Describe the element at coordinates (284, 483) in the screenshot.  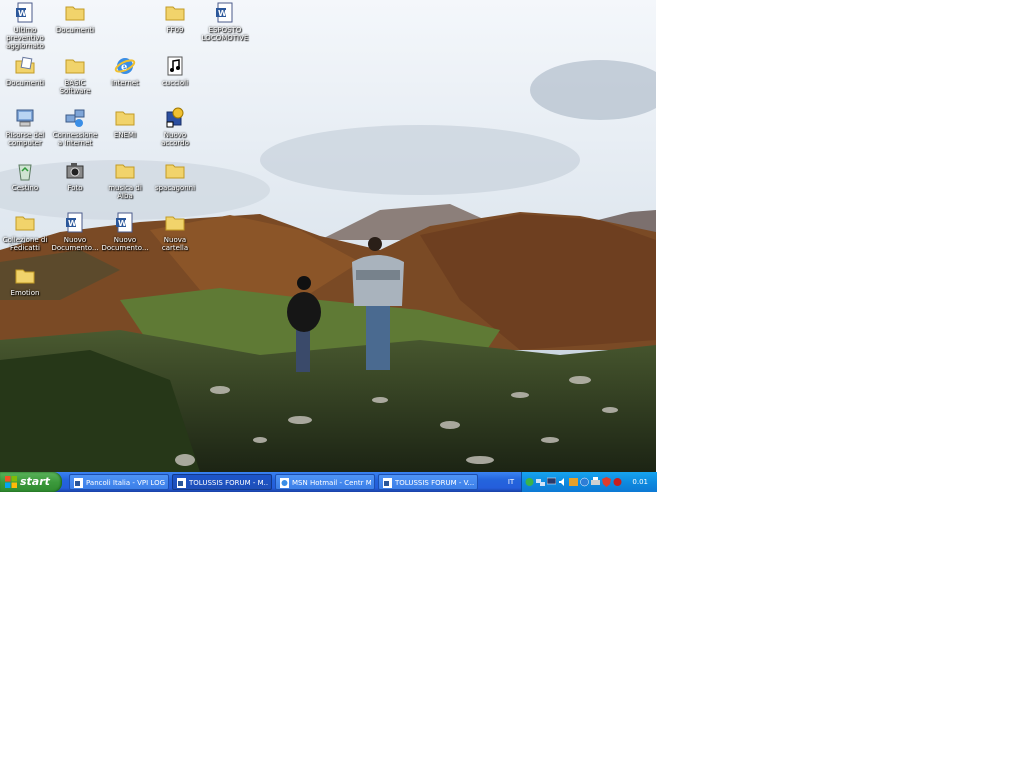
I see `browser-window-icon` at that location.